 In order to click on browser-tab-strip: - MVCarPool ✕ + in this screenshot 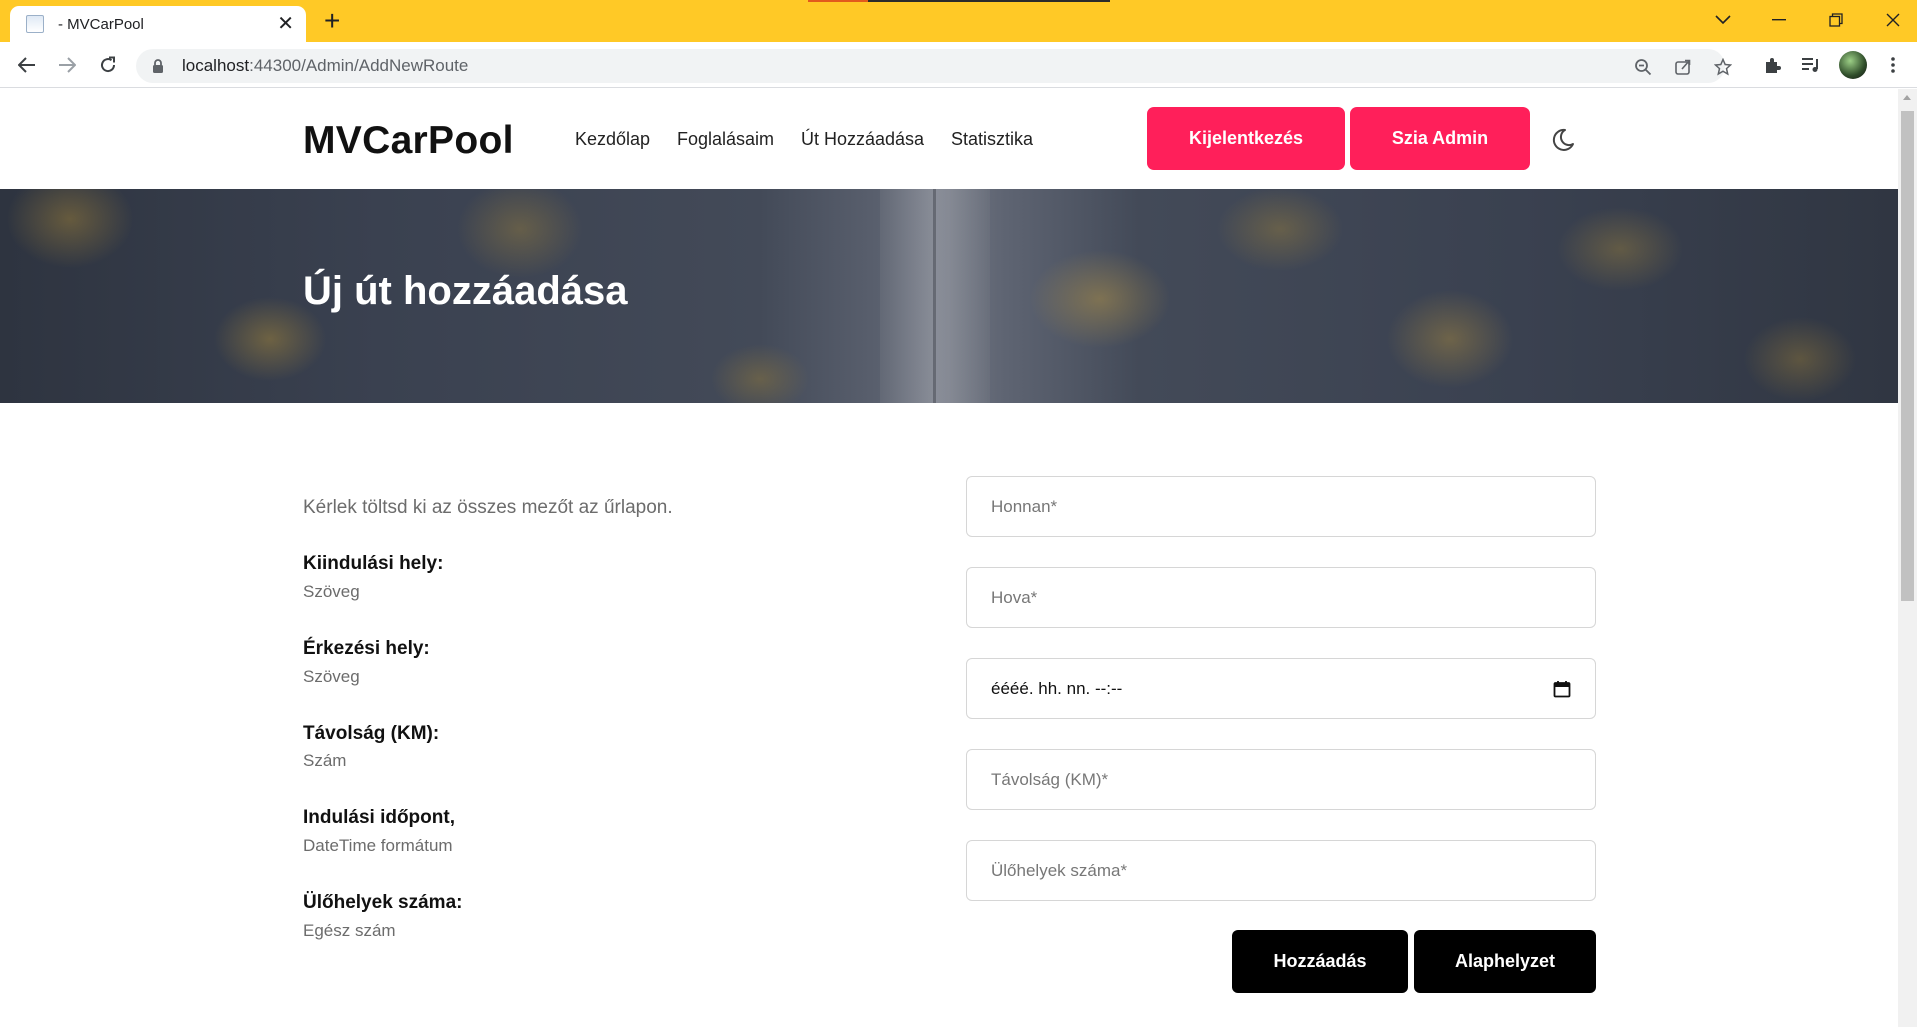, I will do `click(958, 21)`.